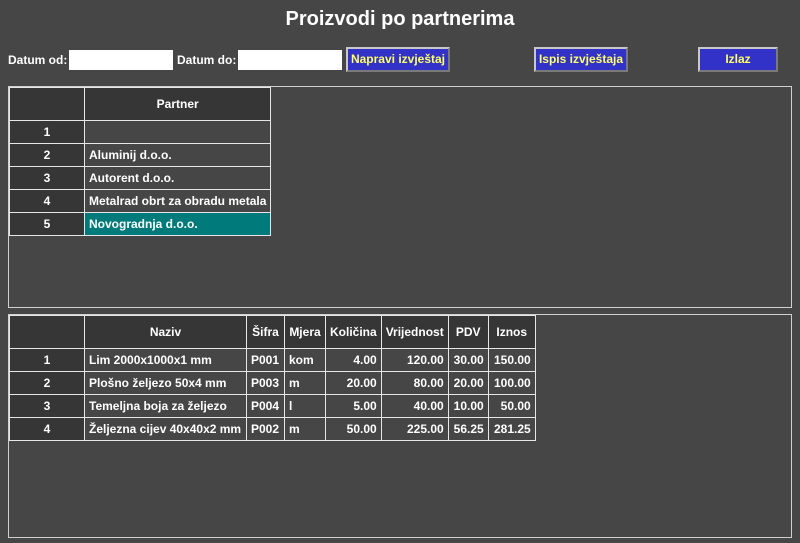 This screenshot has height=543, width=800. Describe the element at coordinates (165, 429) in the screenshot. I see `naziv-cell: Željezna cijev 40x40x2 mm` at that location.